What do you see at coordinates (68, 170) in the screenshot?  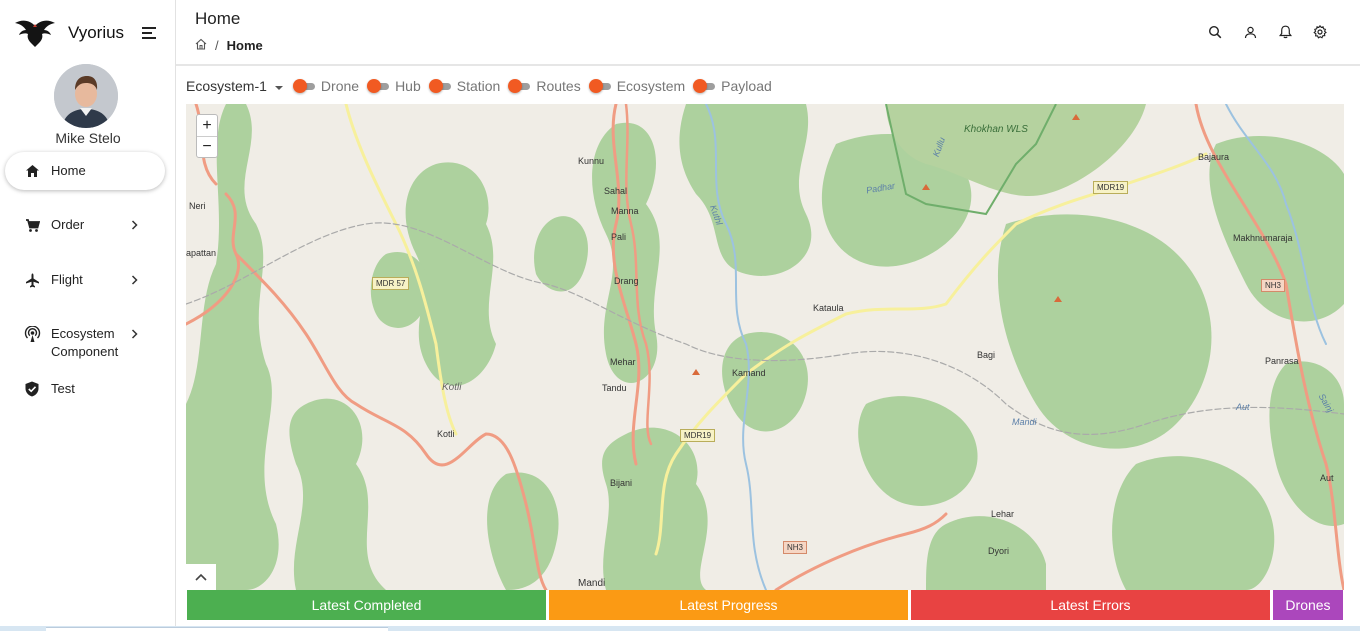 I see `sidebar-item-label: Home` at bounding box center [68, 170].